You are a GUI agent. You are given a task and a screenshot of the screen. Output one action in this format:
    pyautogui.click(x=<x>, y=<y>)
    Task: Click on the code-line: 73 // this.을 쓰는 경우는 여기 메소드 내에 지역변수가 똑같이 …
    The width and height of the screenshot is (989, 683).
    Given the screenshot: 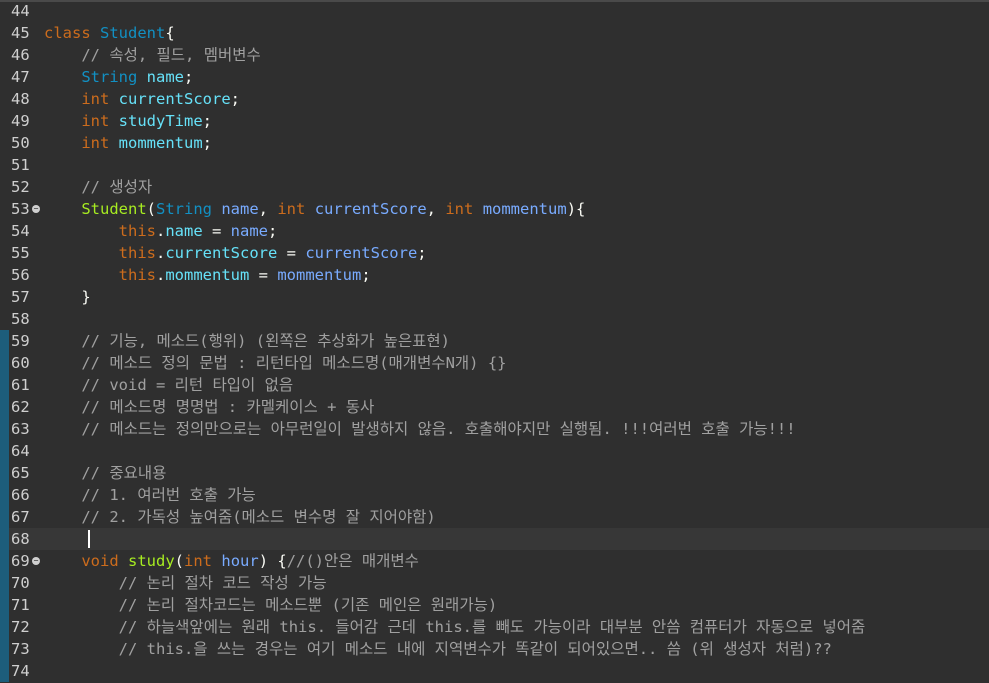 What is the action you would take?
    pyautogui.click(x=494, y=649)
    